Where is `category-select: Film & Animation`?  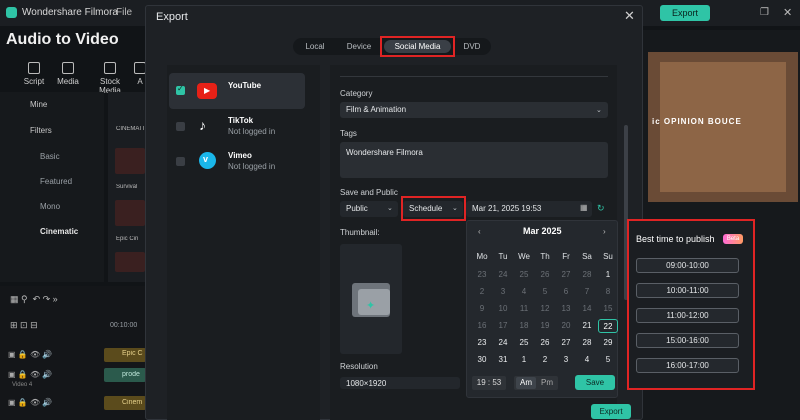
category-select: Film & Animation is located at coordinates (474, 110).